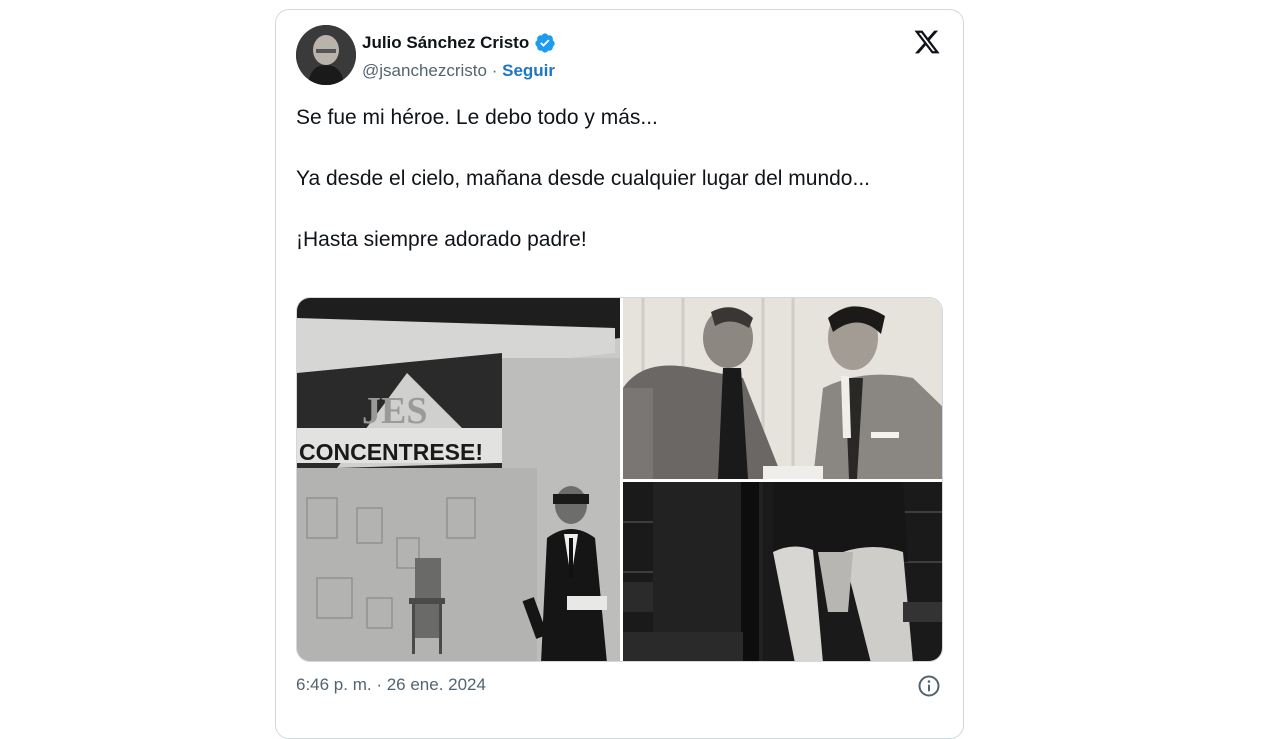  Describe the element at coordinates (782, 388) in the screenshot. I see `photo-two-men-talking` at that location.